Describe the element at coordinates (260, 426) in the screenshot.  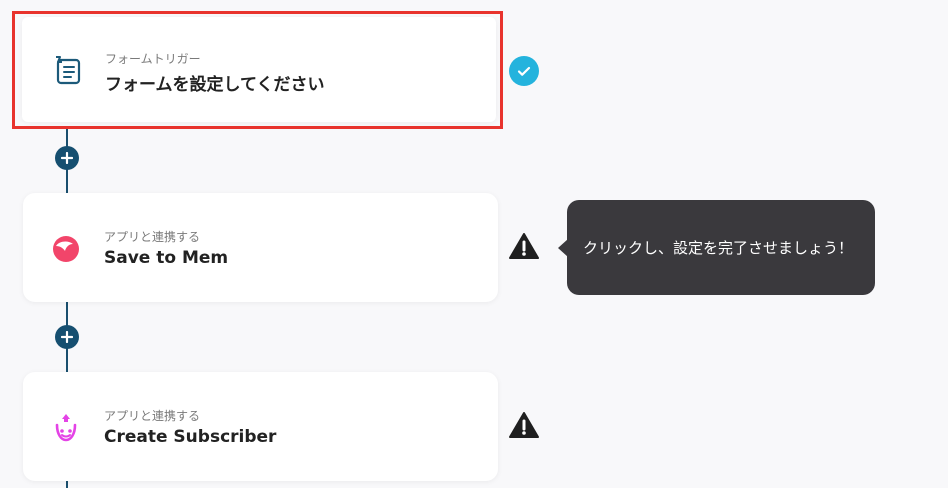
I see `step-card-create-subscriber: アプリと連携する Create Subscriber` at that location.